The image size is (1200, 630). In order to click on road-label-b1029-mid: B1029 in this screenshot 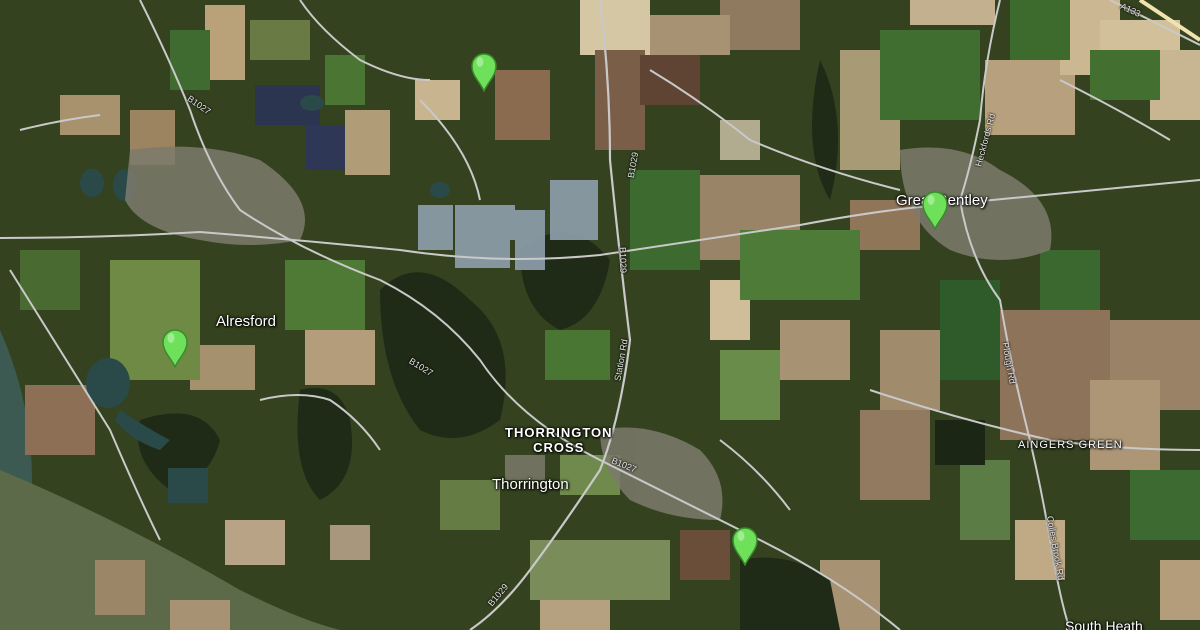, I will do `click(623, 260)`.